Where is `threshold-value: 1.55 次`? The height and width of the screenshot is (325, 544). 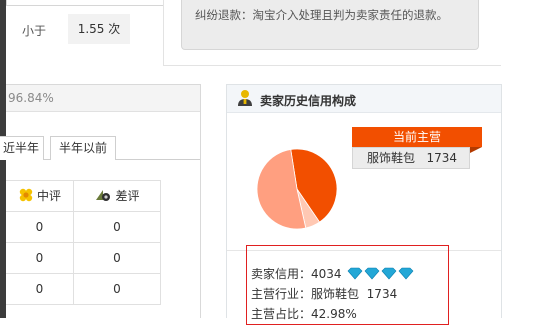 threshold-value: 1.55 次 is located at coordinates (99, 29).